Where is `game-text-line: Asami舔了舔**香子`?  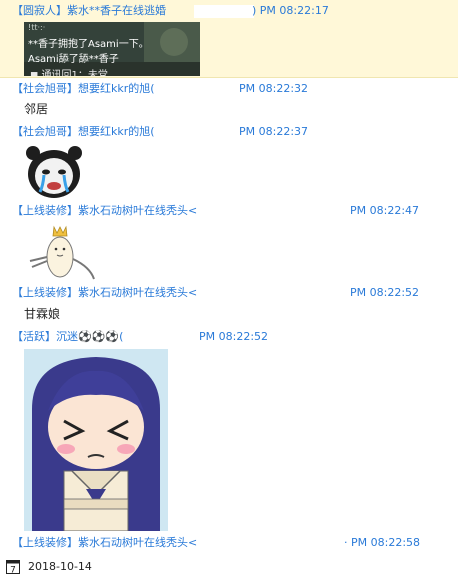
game-text-line: Asami舔了舔**香子 is located at coordinates (73, 59).